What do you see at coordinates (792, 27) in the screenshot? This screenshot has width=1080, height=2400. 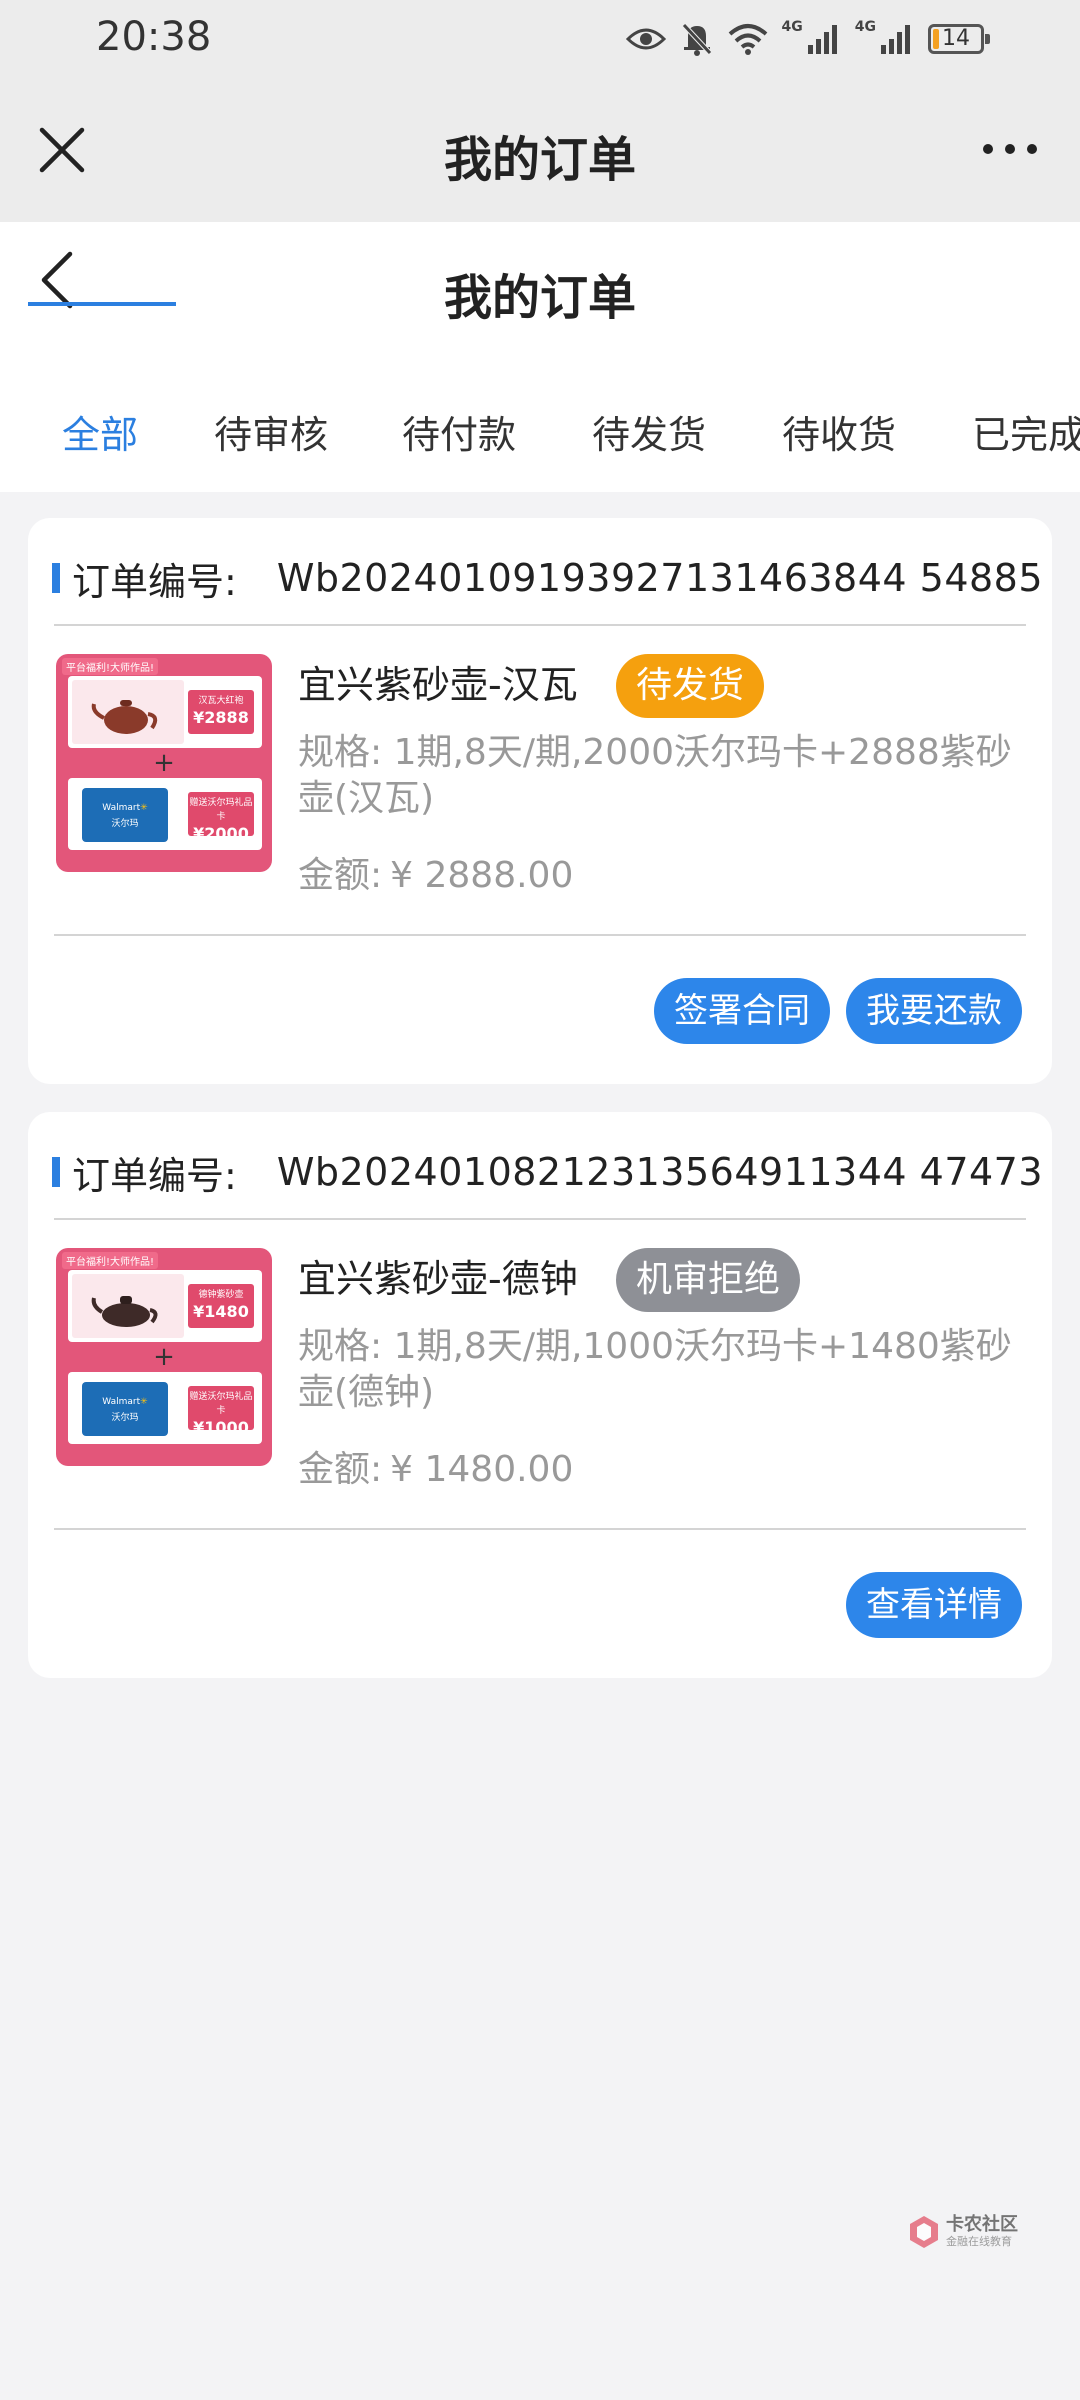 I see `network-type-1: 4G` at bounding box center [792, 27].